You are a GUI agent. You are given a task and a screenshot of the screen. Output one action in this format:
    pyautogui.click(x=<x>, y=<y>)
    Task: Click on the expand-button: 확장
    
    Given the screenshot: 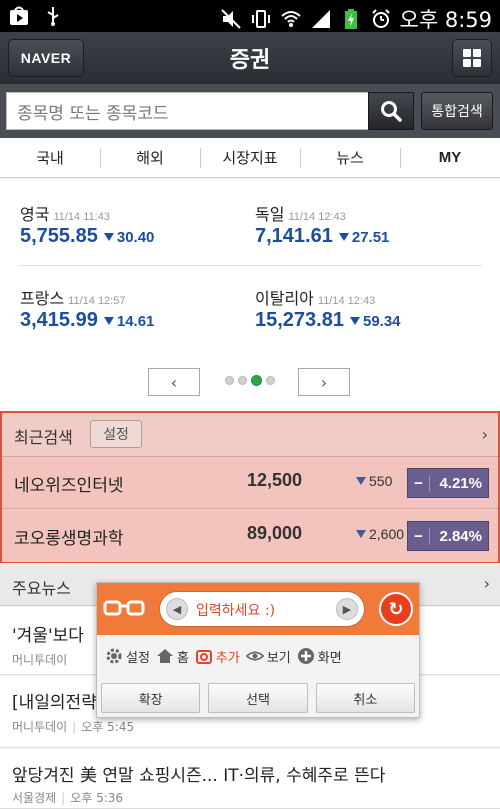 What is the action you would take?
    pyautogui.click(x=151, y=698)
    